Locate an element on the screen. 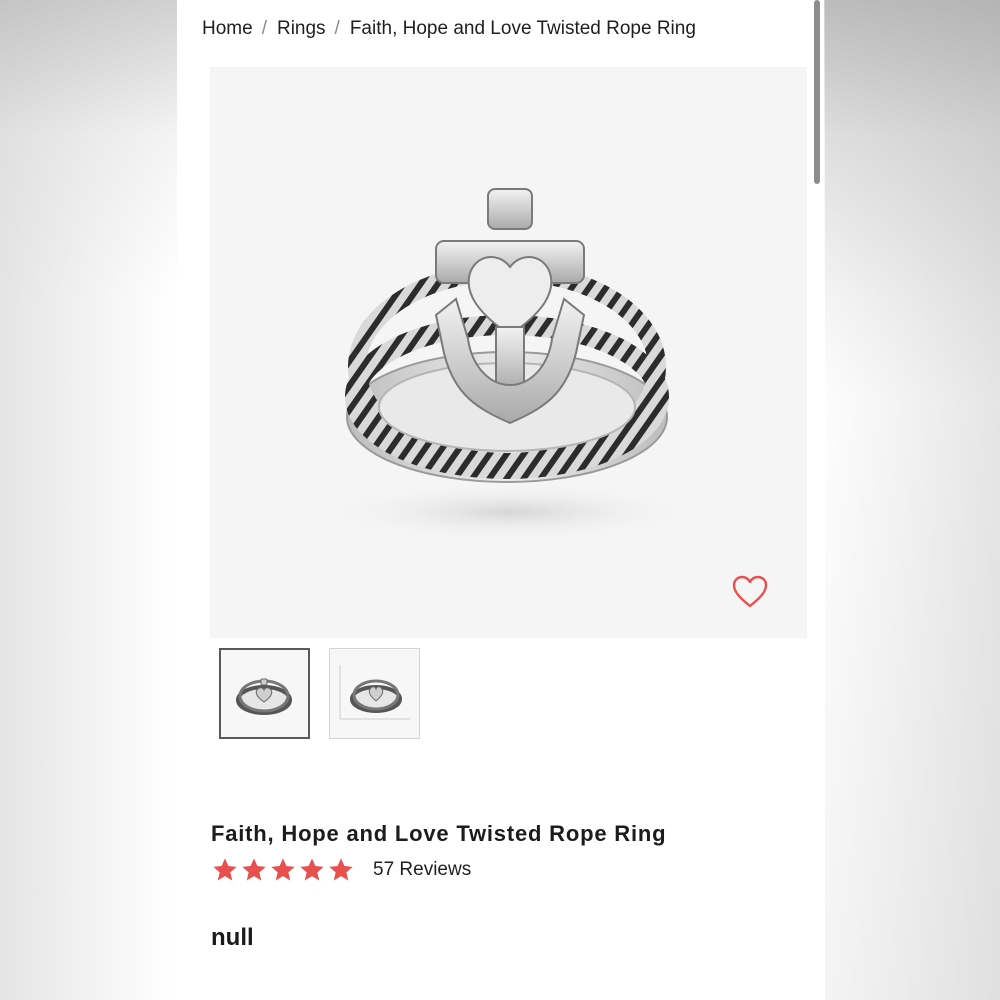 This screenshot has height=1000, width=1000. ring-thumbnail-image is located at coordinates (264, 696).